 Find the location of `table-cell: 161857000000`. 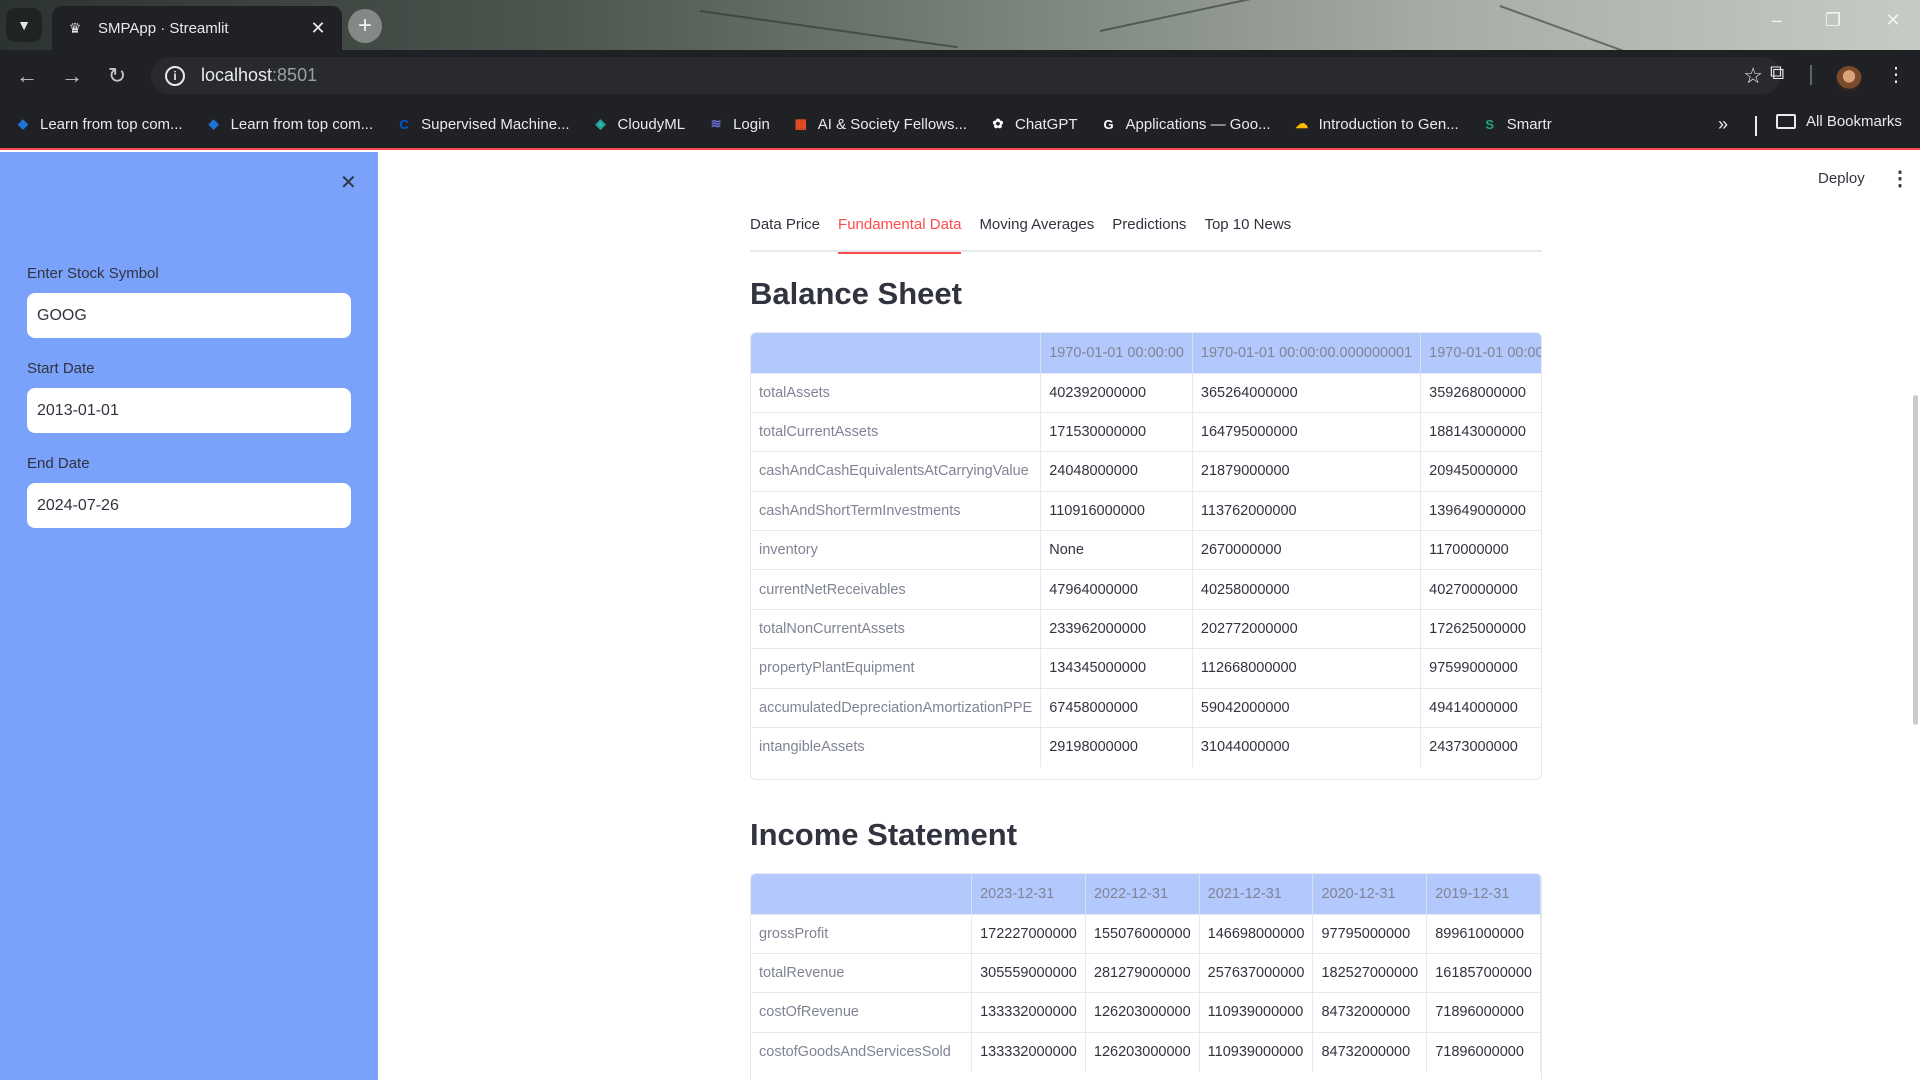

table-cell: 161857000000 is located at coordinates (1483, 972).